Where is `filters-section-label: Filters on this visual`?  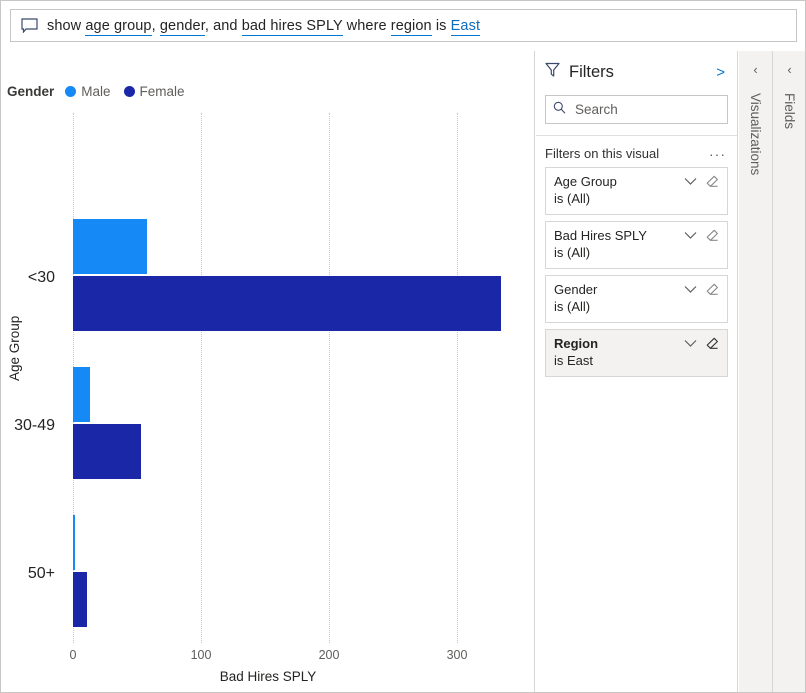
filters-section-label: Filters on this visual is located at coordinates (602, 153).